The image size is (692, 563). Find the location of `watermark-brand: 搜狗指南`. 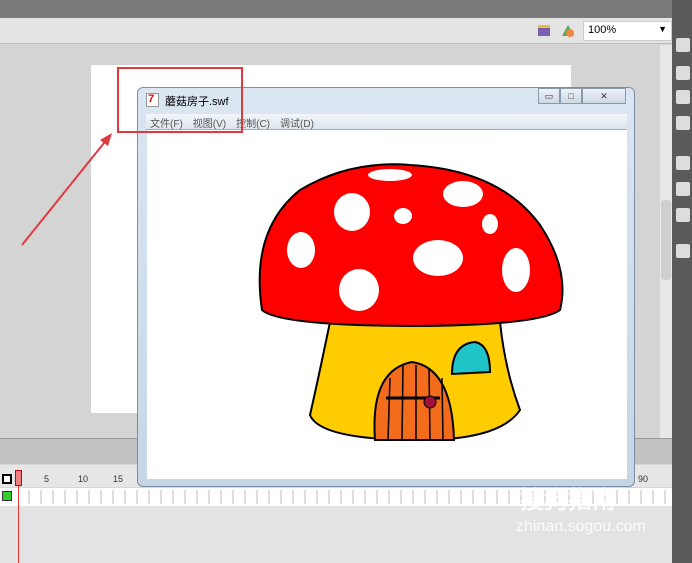

watermark-brand: 搜狗指南 is located at coordinates (568, 500).